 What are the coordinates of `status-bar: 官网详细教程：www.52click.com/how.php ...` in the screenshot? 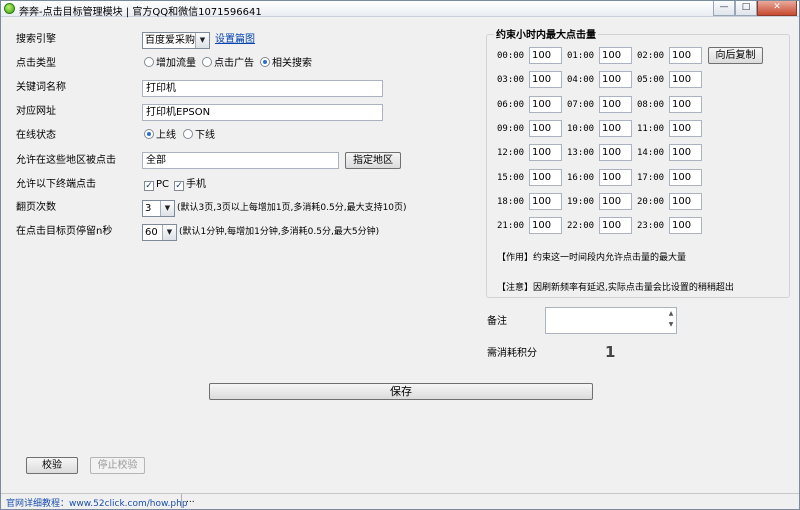 It's located at (400, 501).